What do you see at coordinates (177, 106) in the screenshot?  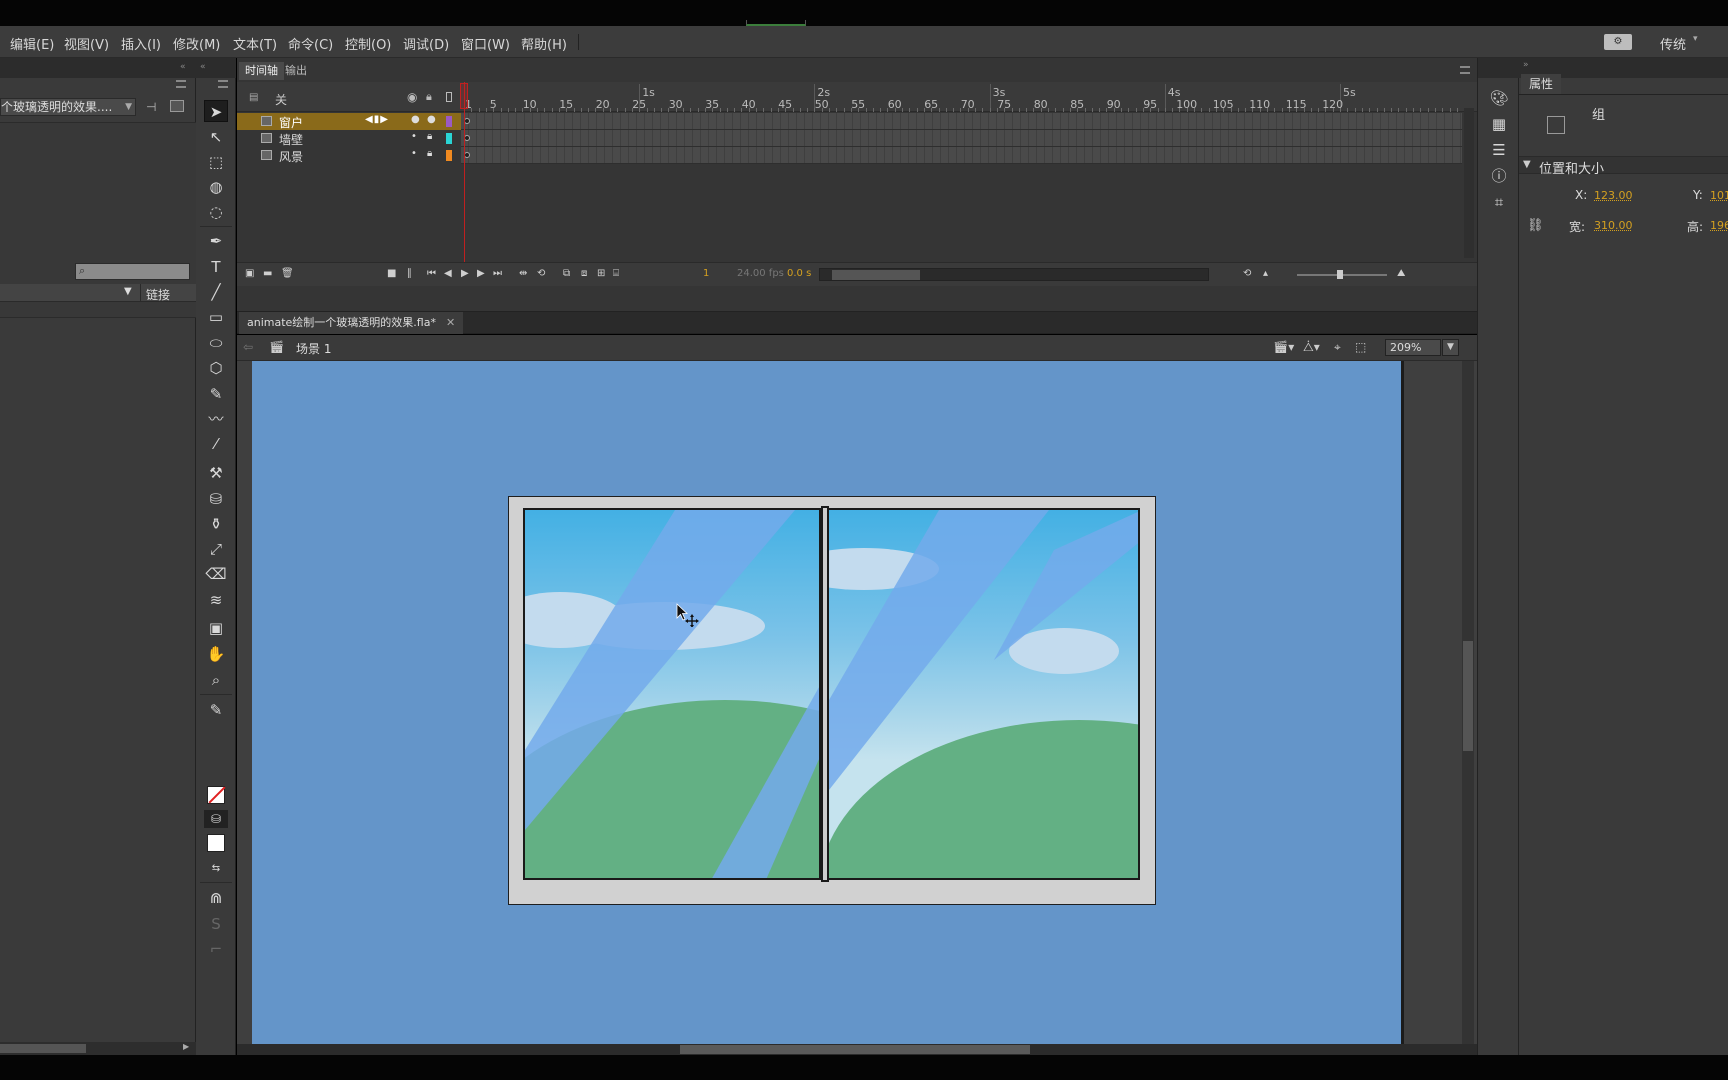 I see `new-library-panel-icon` at bounding box center [177, 106].